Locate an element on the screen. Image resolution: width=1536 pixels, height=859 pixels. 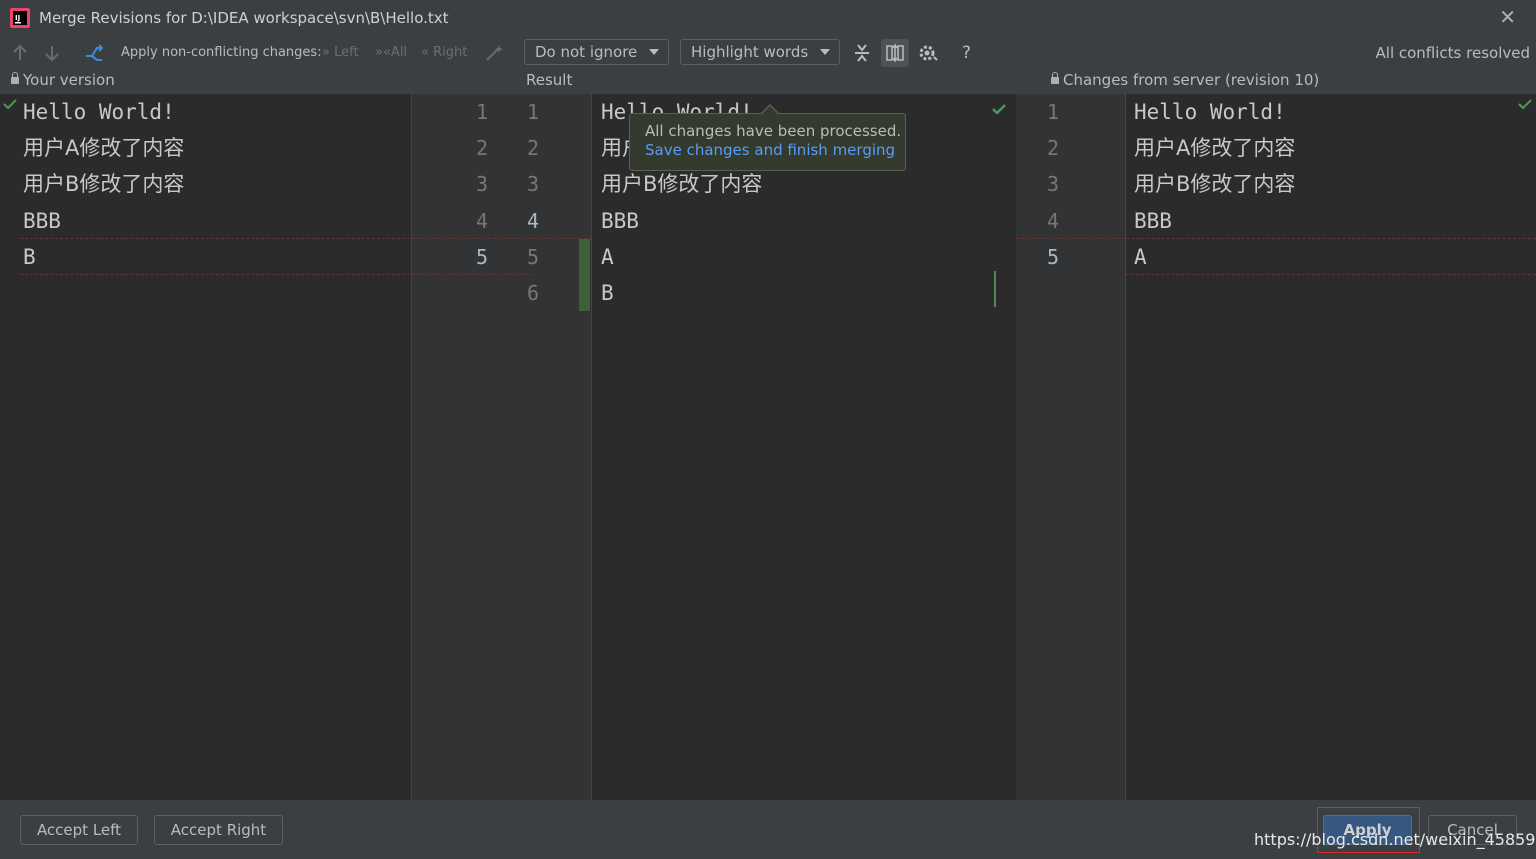
sync-scroll-toggle is located at coordinates (895, 53).